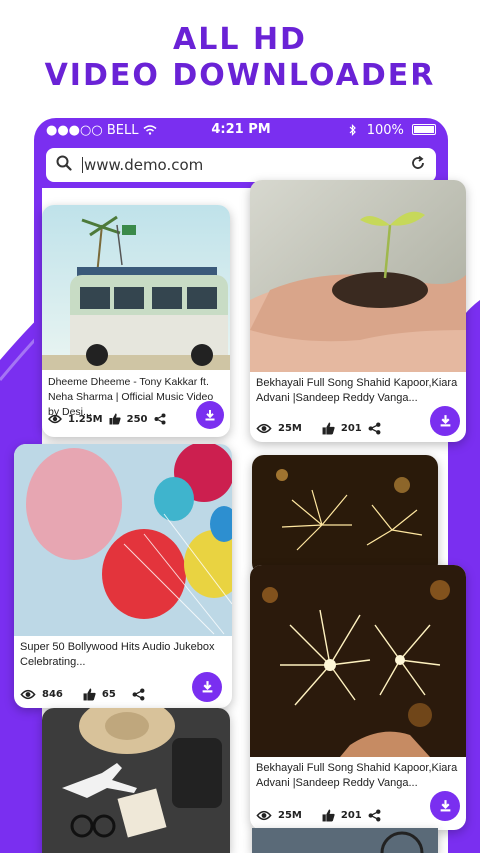 This screenshot has height=853, width=480. What do you see at coordinates (82, 694) in the screenshot?
I see `video-stats: 846 65` at bounding box center [82, 694].